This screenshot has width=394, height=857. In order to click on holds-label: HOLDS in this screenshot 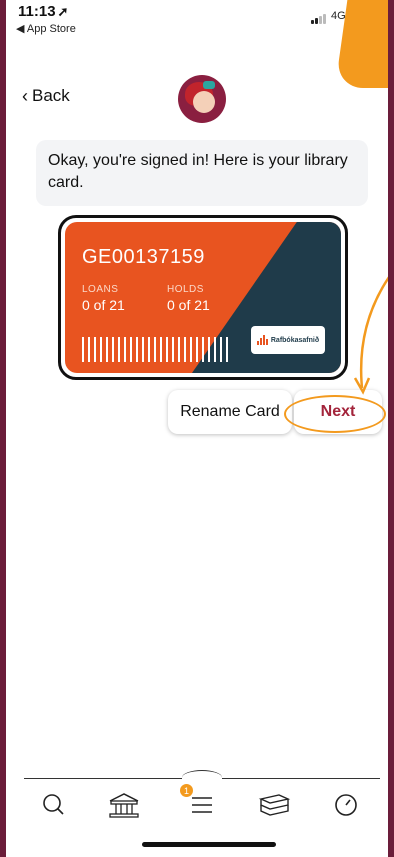, I will do `click(185, 289)`.